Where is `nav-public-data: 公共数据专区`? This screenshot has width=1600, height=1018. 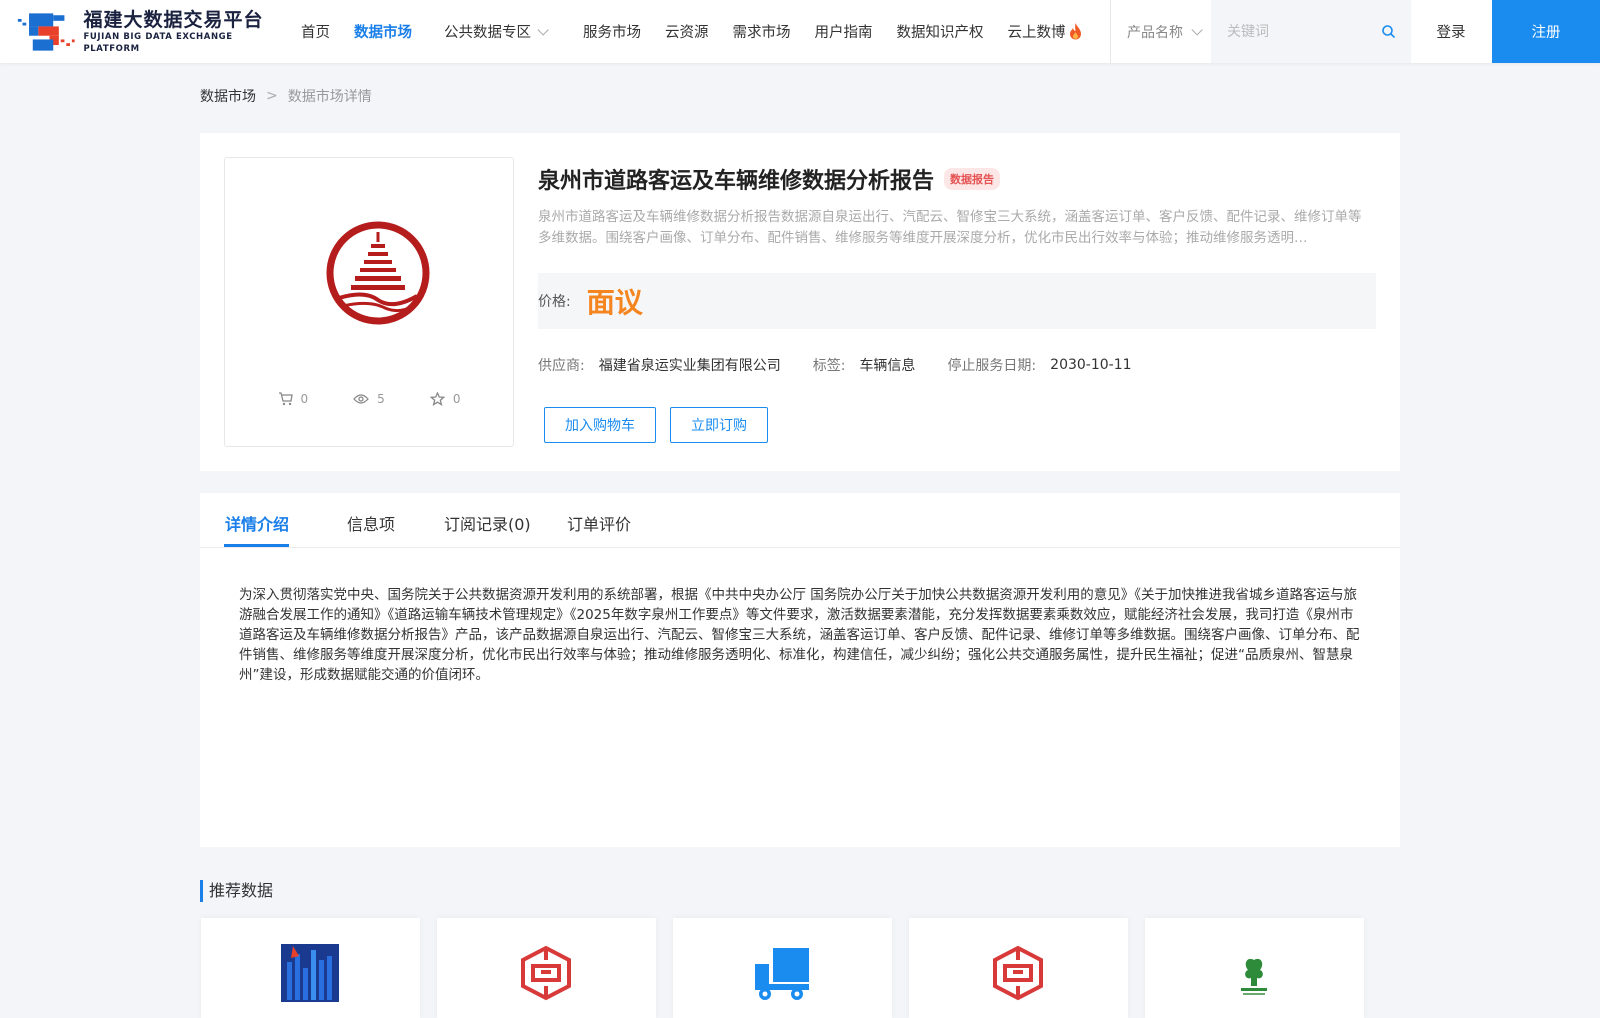
nav-public-data: 公共数据专区 is located at coordinates (496, 31).